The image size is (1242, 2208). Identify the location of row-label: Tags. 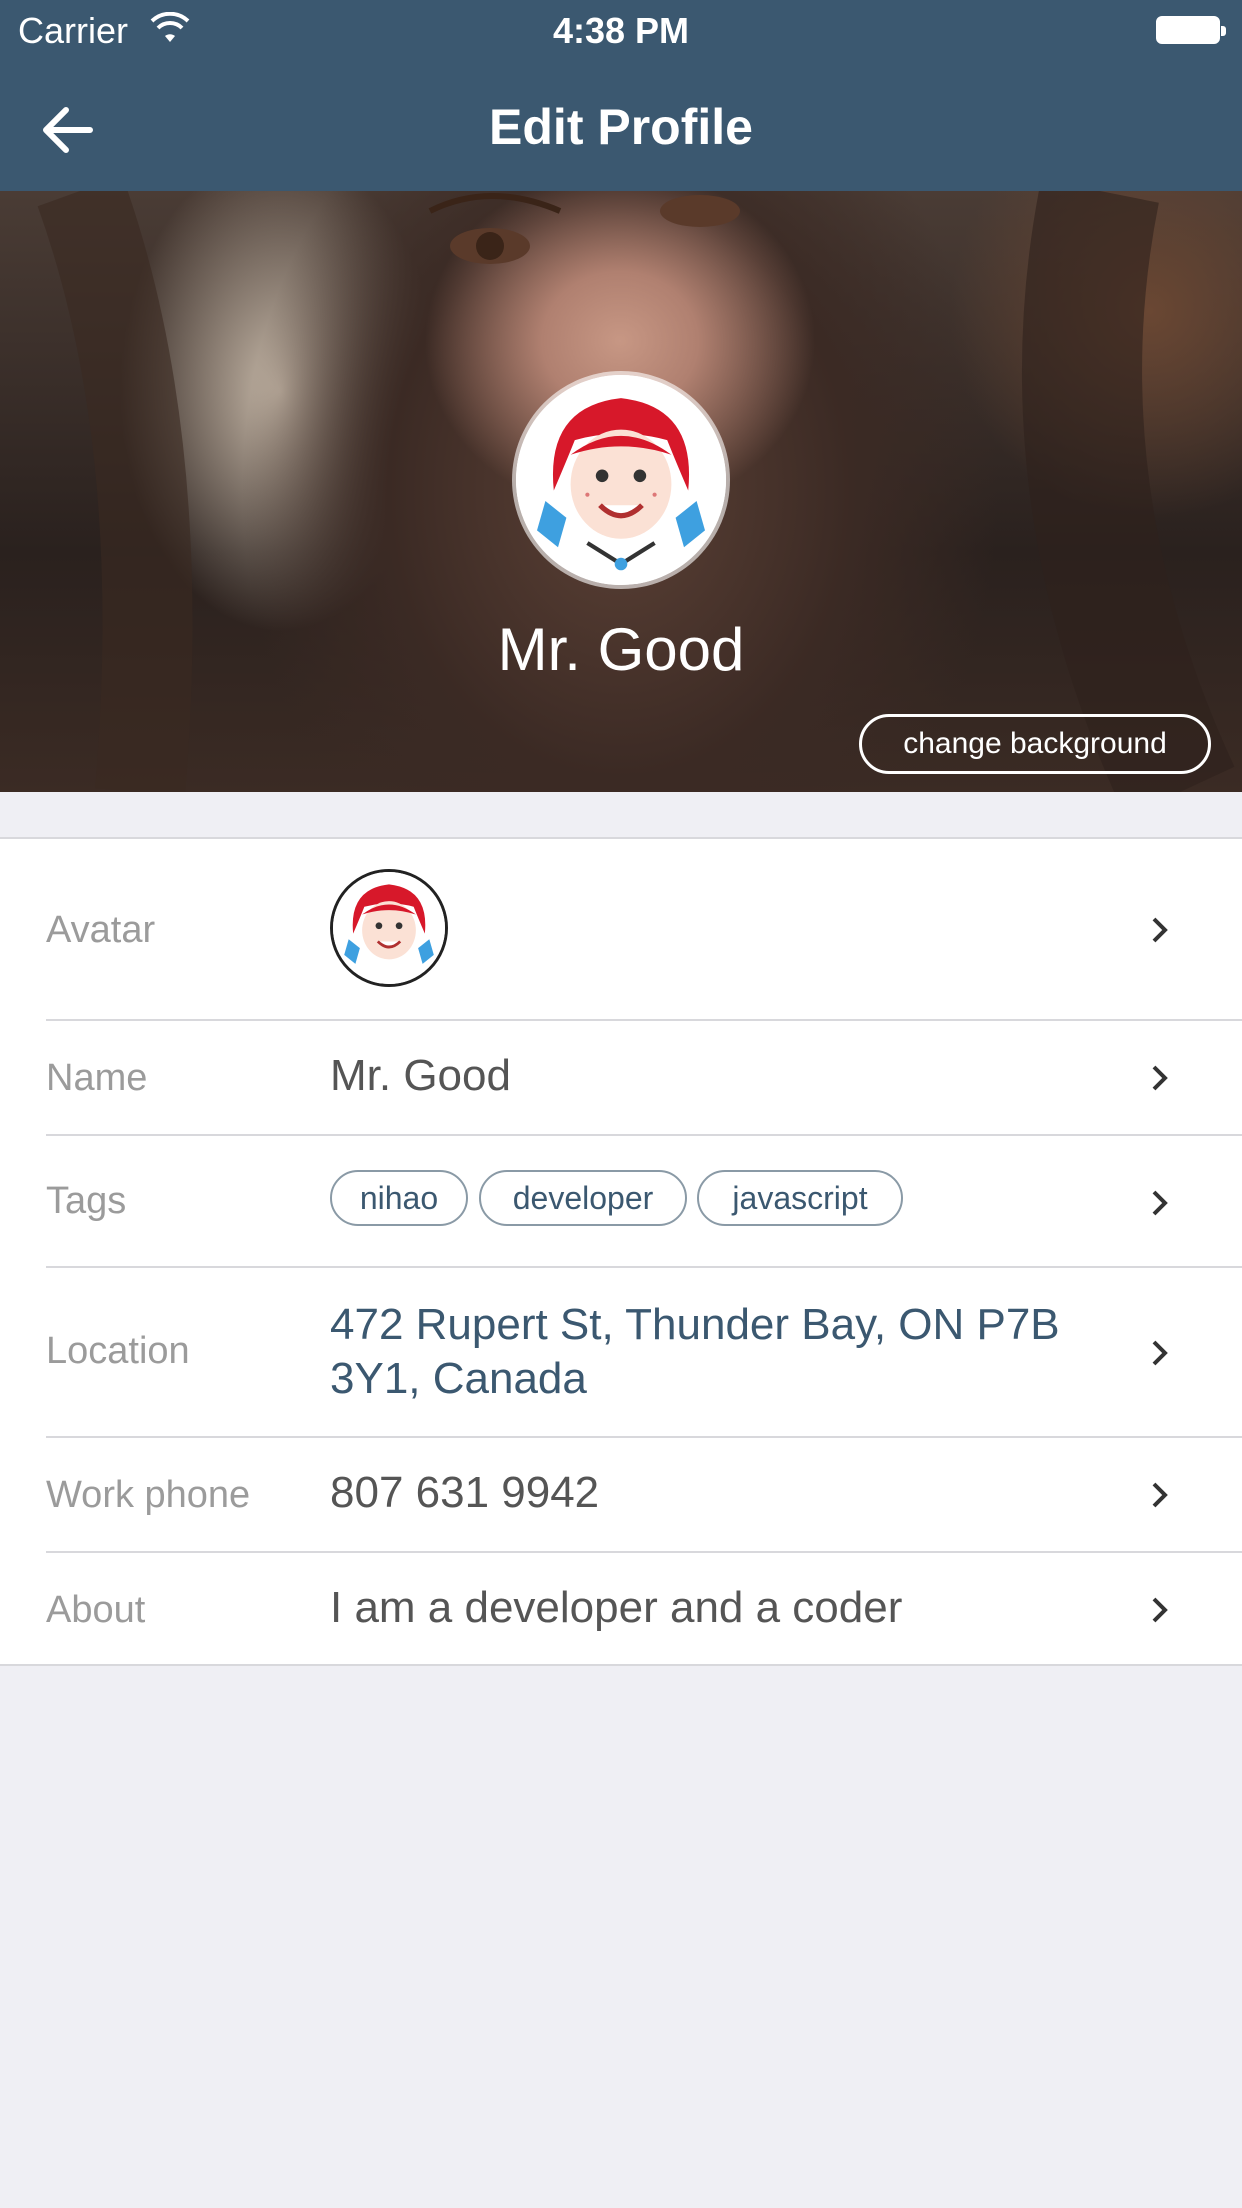
(86, 1201).